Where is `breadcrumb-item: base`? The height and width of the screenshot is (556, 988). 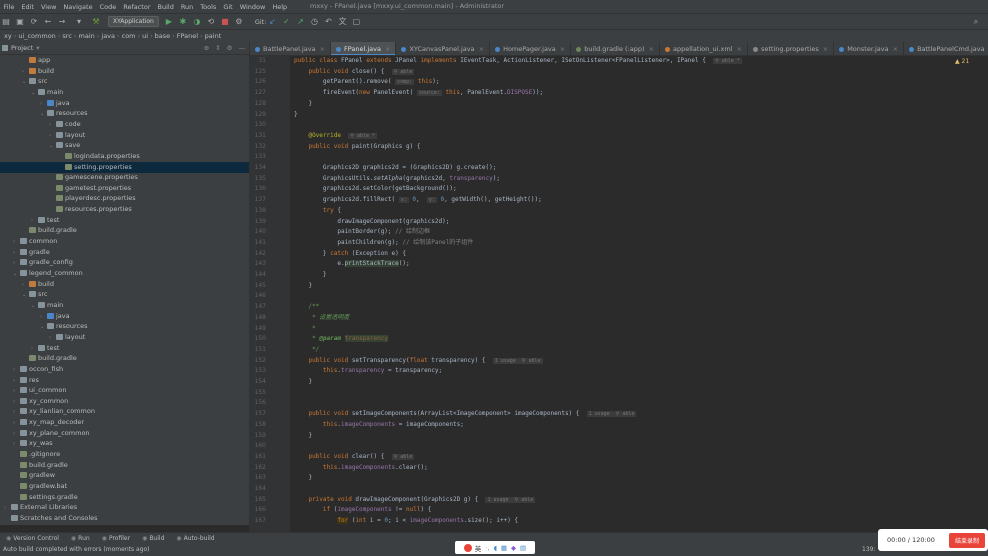 breadcrumb-item: base is located at coordinates (163, 36).